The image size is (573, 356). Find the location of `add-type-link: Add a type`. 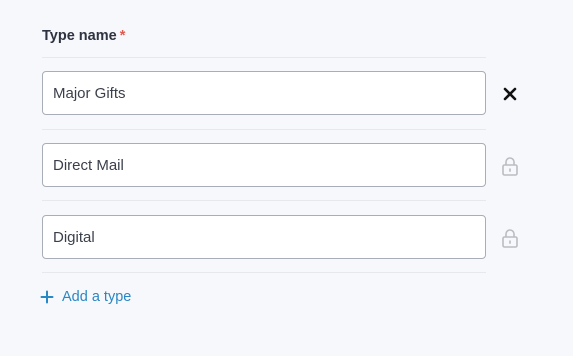

add-type-link: Add a type is located at coordinates (85, 297).